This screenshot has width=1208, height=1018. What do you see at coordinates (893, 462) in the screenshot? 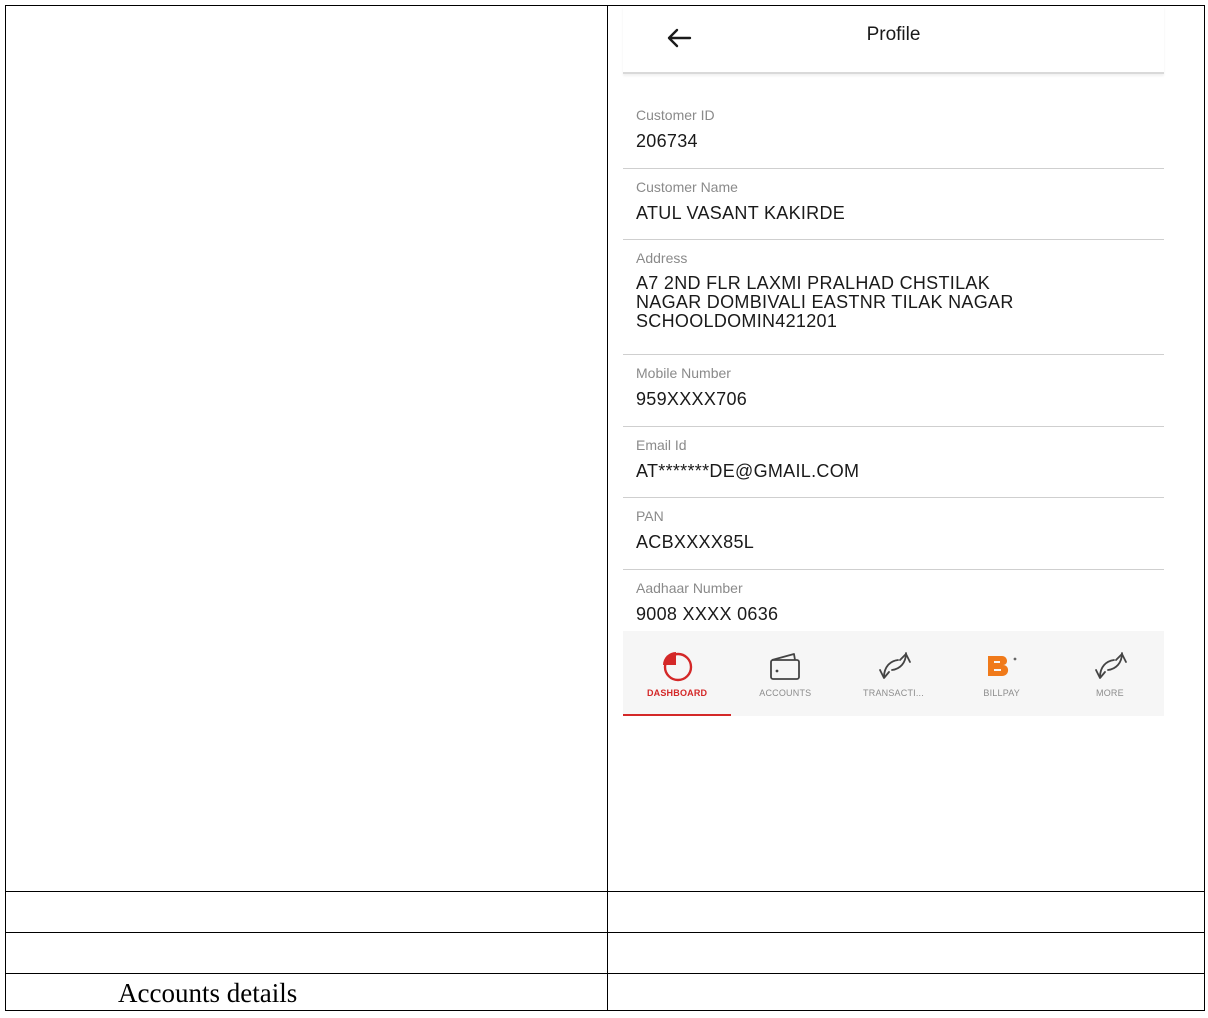
I see `email-field: Email Id AT*******DE@GMAIL.COM` at bounding box center [893, 462].